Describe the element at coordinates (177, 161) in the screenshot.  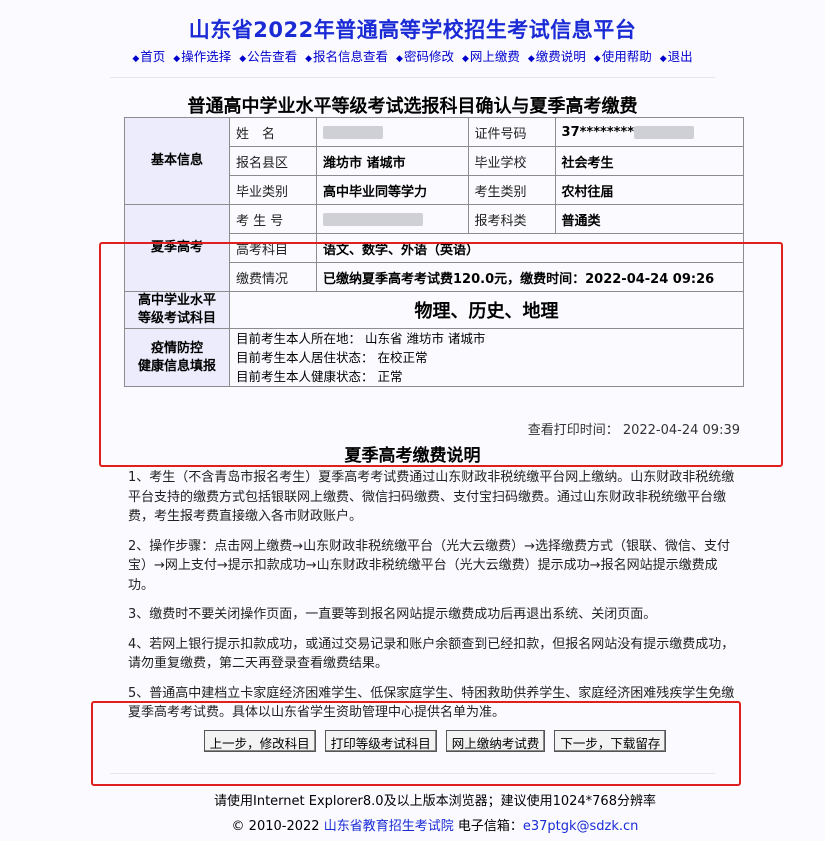
I see `section-basic: 基本信息` at that location.